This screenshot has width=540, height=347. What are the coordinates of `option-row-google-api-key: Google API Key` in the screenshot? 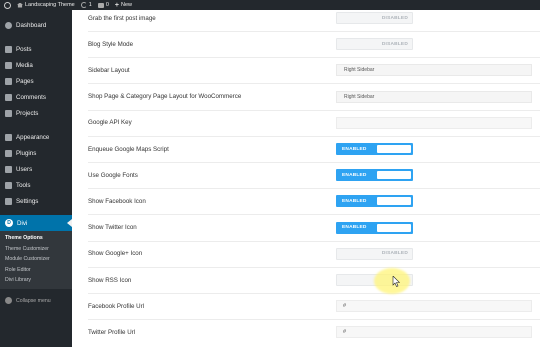 It's located at (306, 123).